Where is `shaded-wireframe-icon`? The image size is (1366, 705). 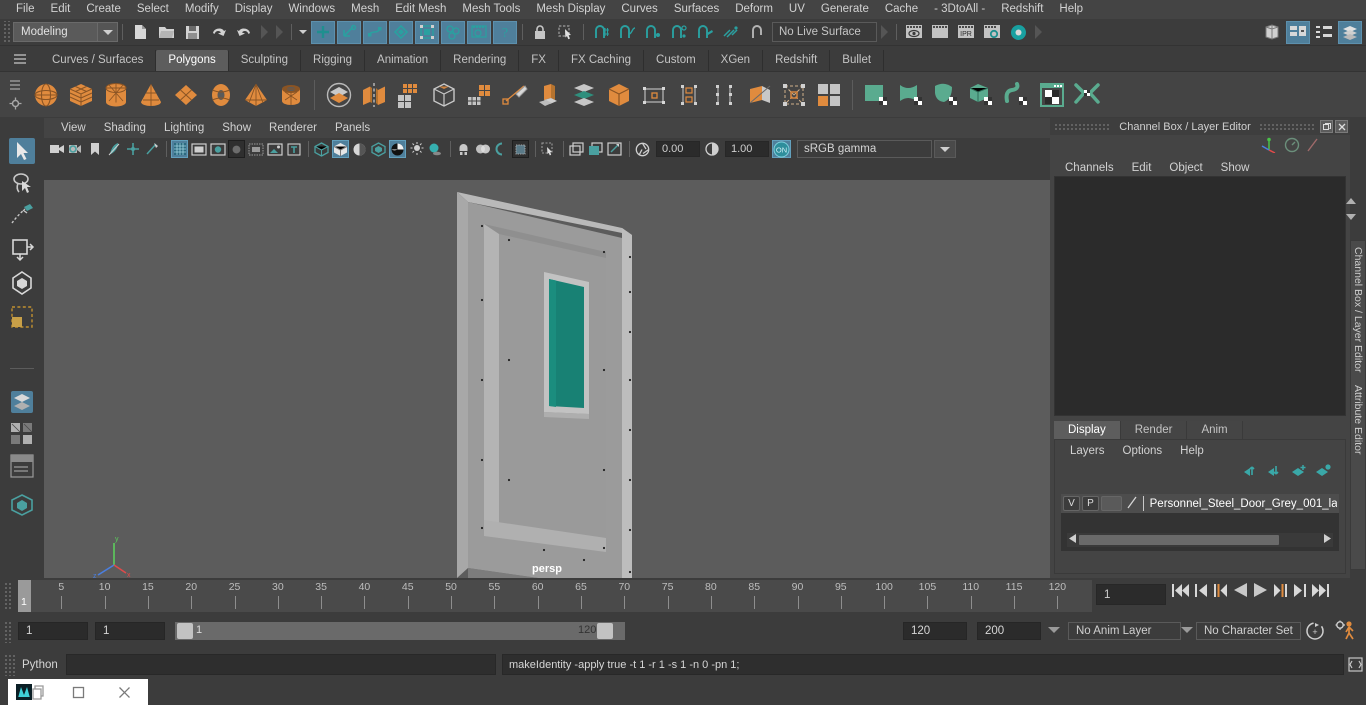
shaded-wireframe-icon is located at coordinates (378, 149).